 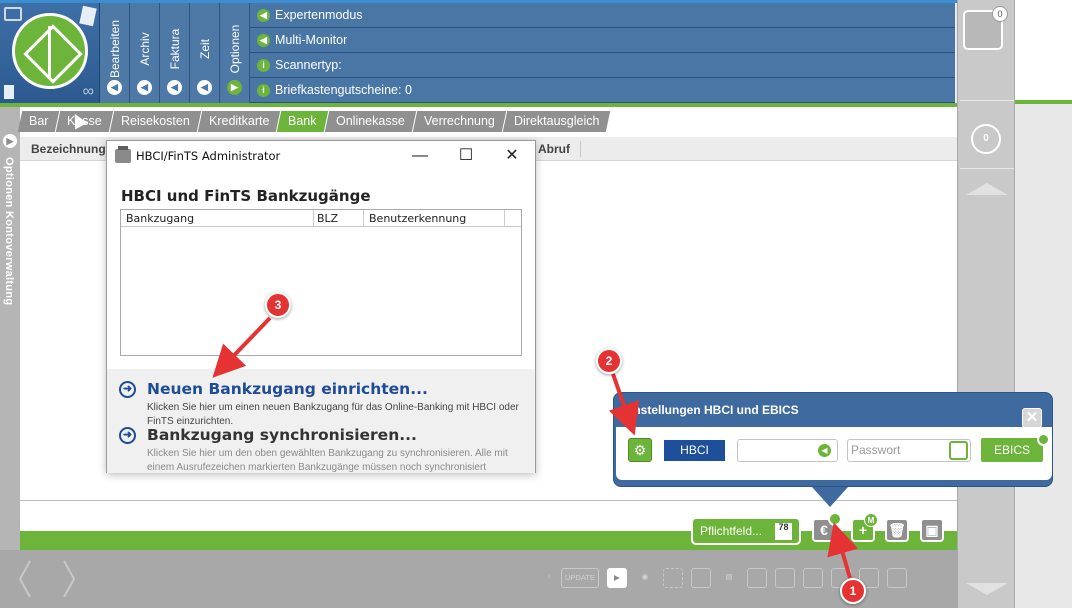 I want to click on password-placeholder: Passwort, so click(x=876, y=450).